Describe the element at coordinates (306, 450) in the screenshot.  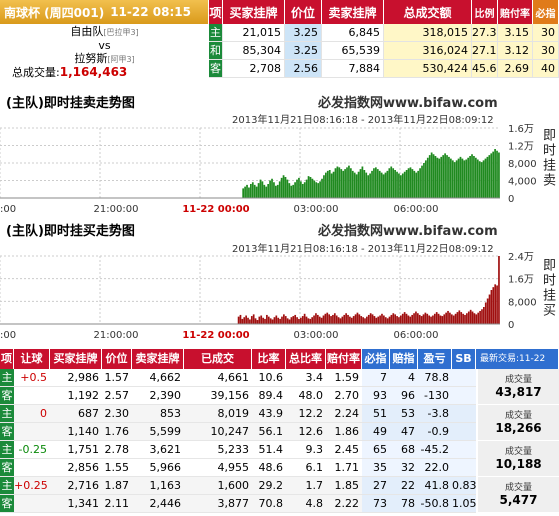
I see `total-ratio: 9.3` at that location.